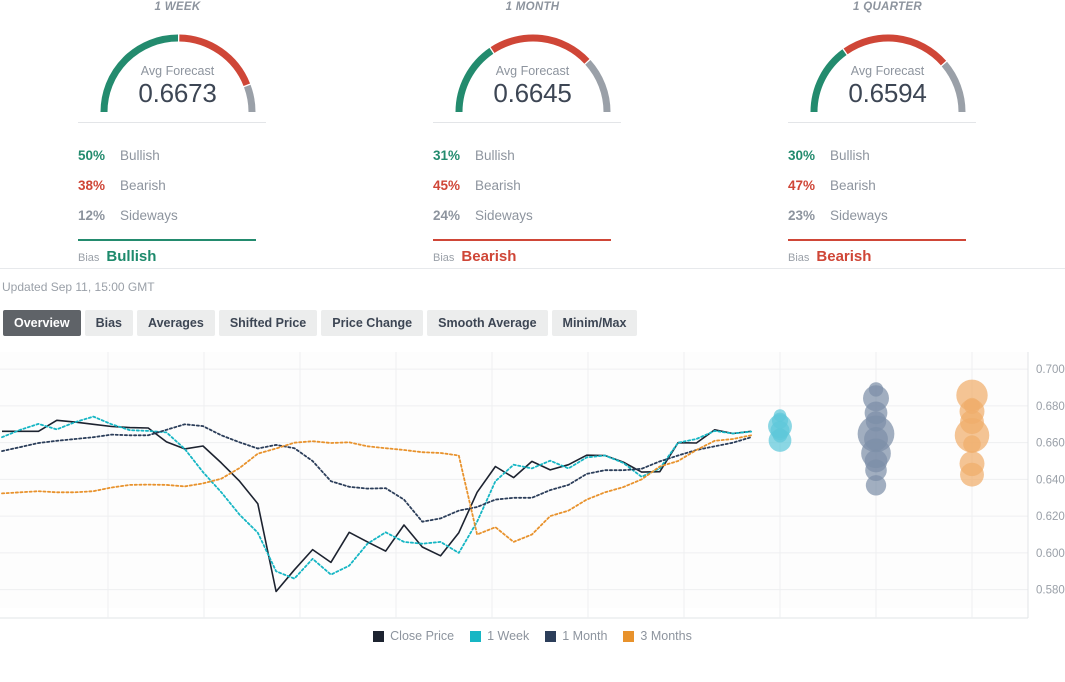 Image resolution: width=1065 pixels, height=682 pixels. What do you see at coordinates (594, 323) in the screenshot?
I see `tab-minim-max: Minim/Max` at bounding box center [594, 323].